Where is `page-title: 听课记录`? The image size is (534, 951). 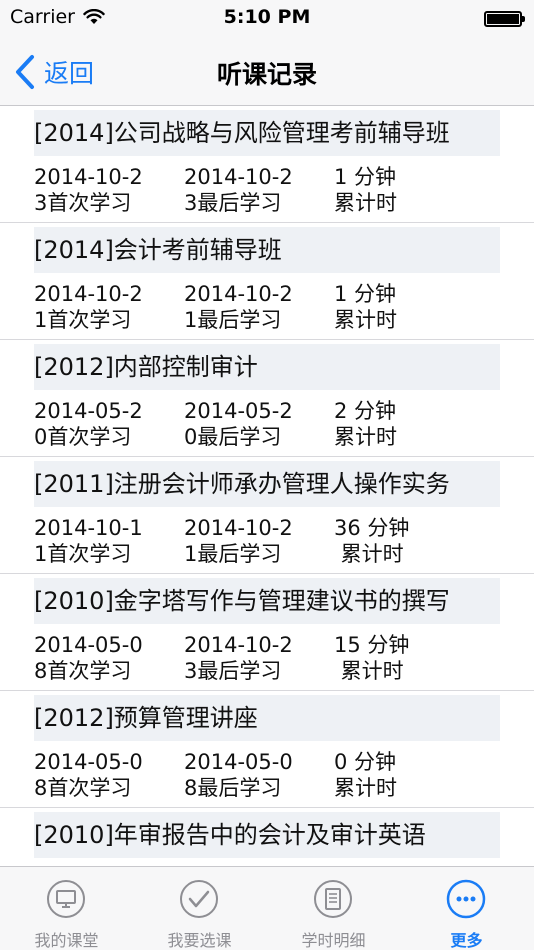
page-title: 听课记录 is located at coordinates (266, 74).